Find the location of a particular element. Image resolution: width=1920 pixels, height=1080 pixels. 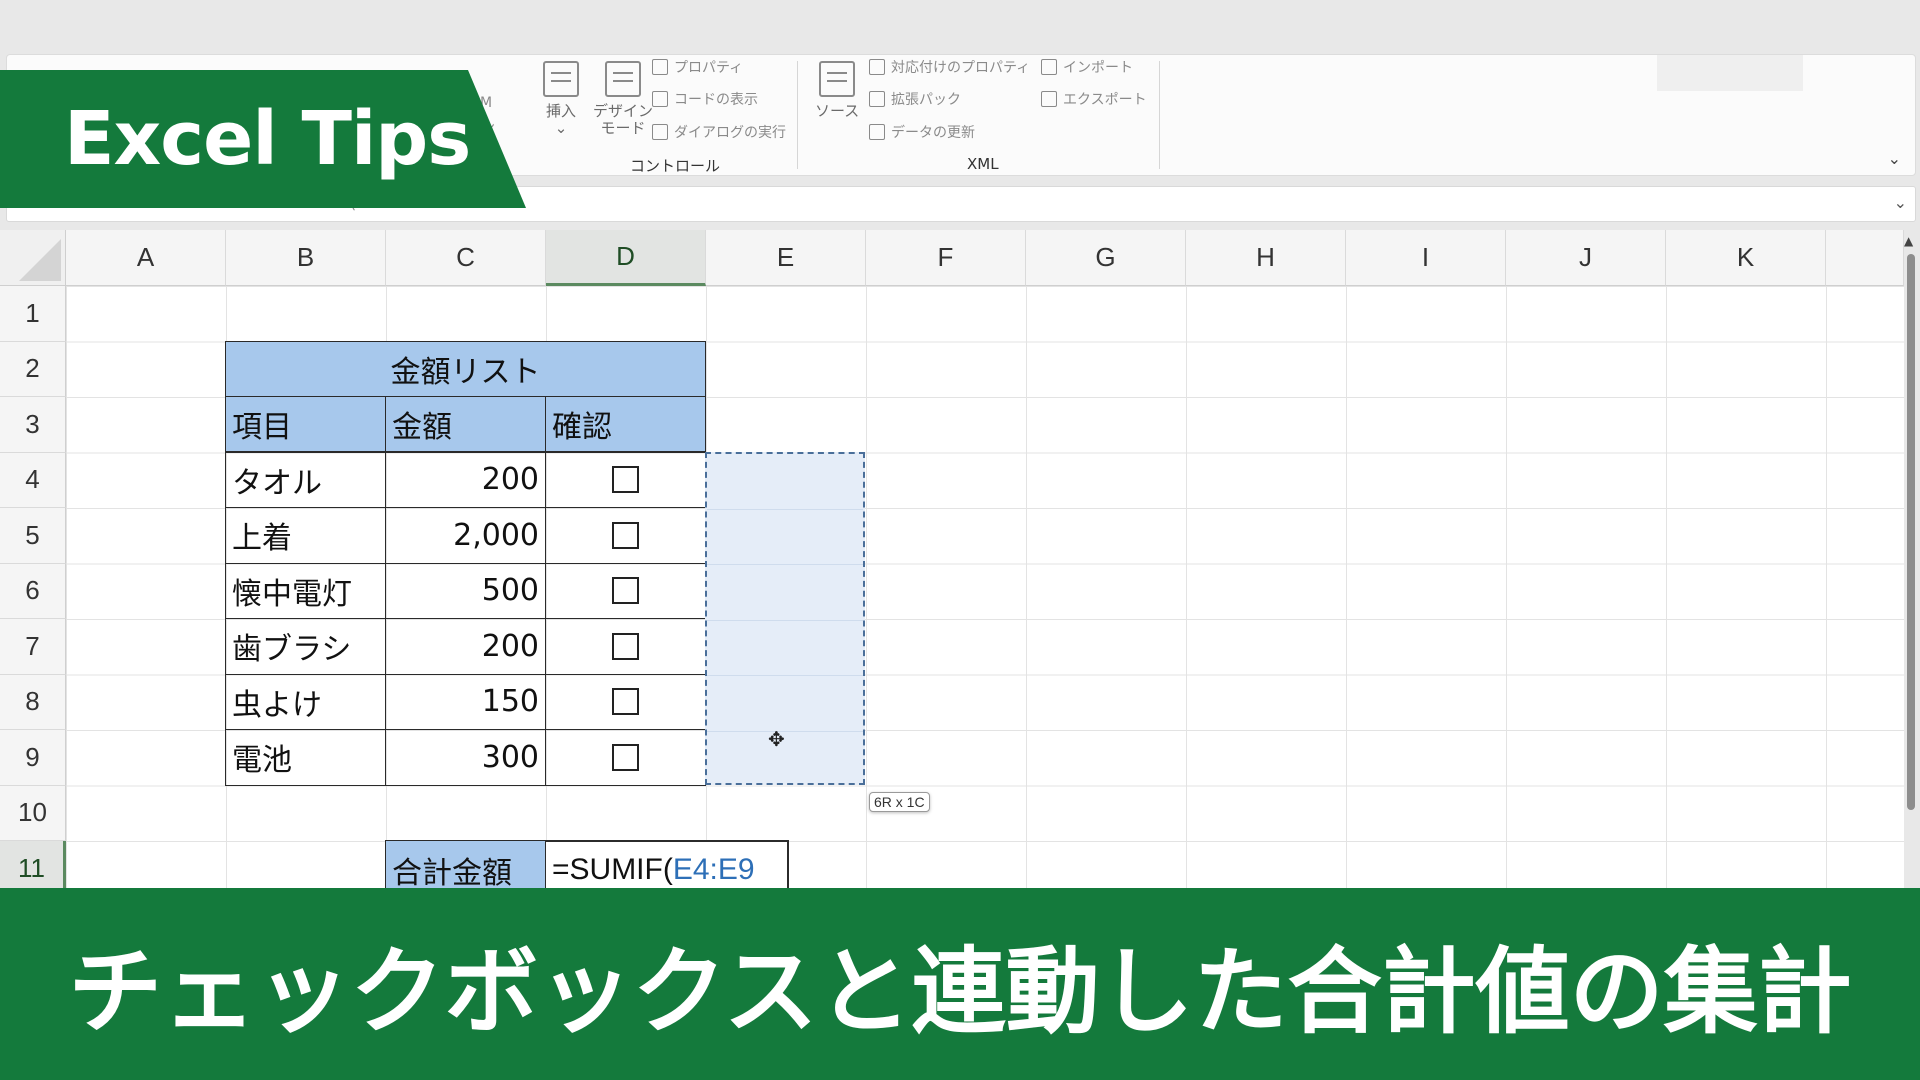

import-button: インポート is located at coordinates (1087, 67).